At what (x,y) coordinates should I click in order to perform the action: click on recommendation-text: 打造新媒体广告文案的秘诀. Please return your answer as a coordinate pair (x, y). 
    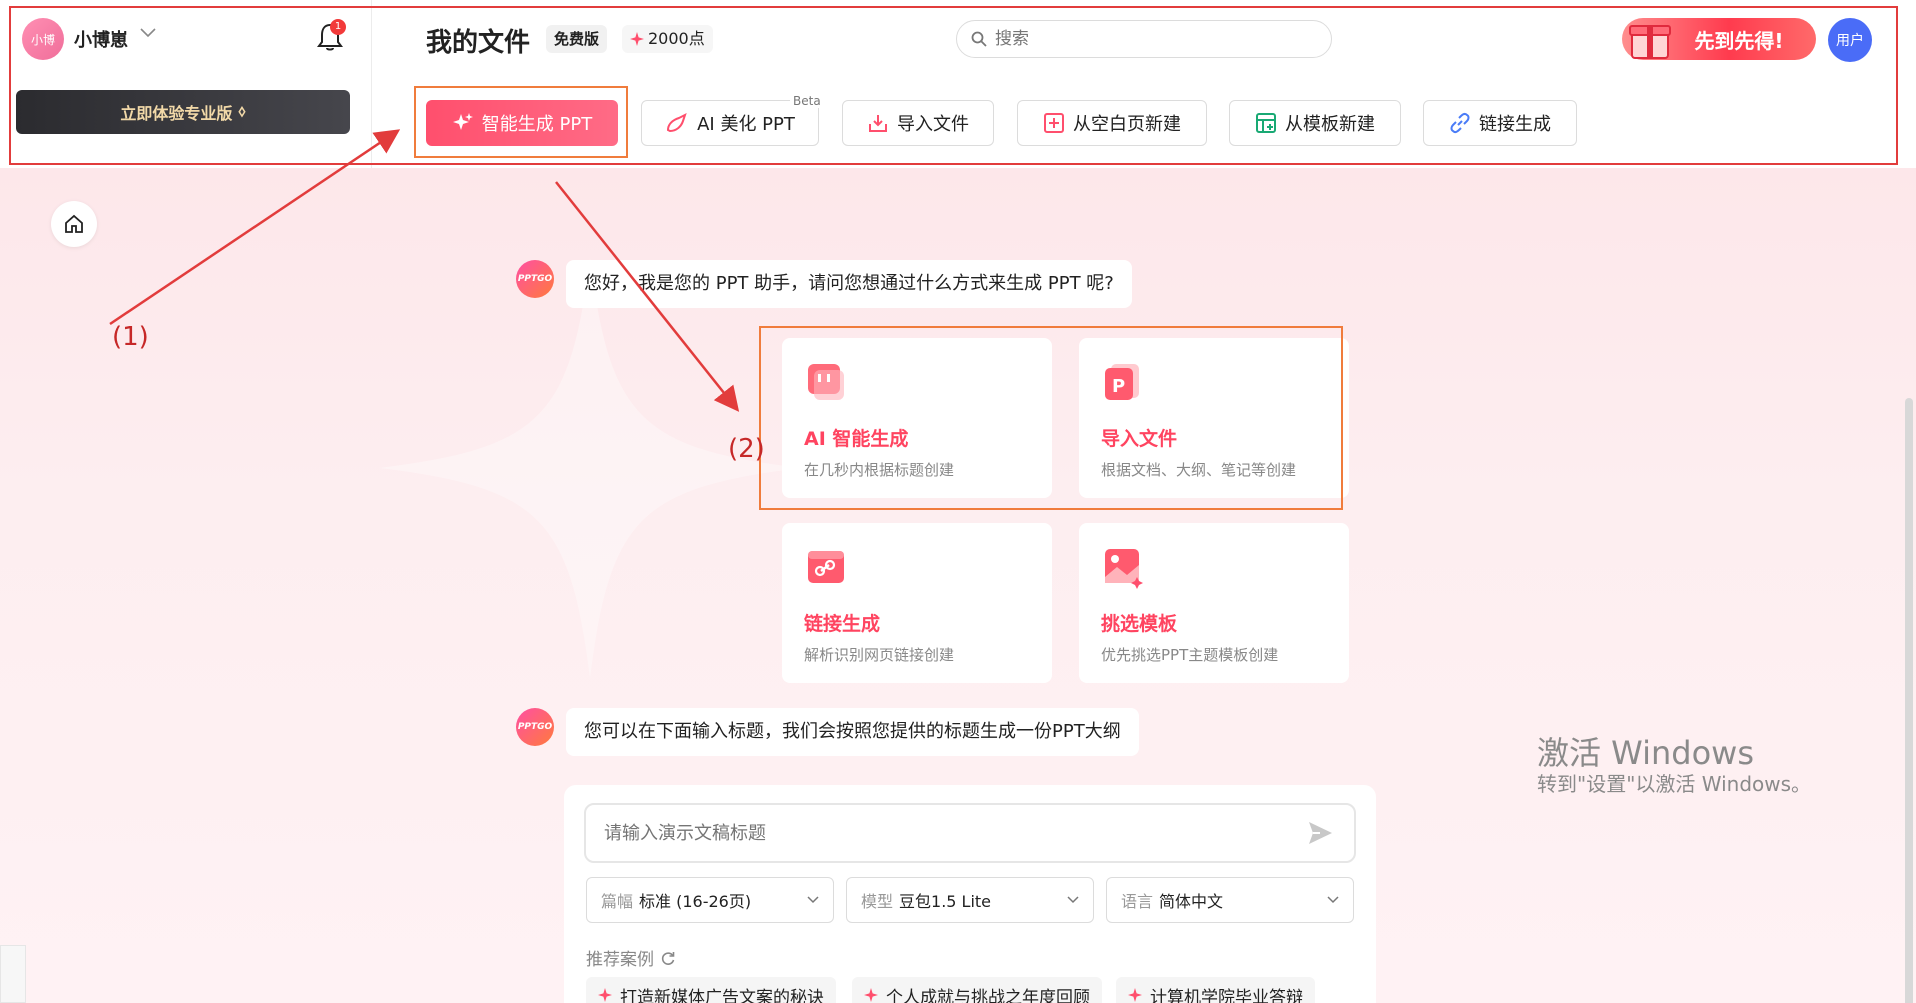
    Looking at the image, I should click on (722, 995).